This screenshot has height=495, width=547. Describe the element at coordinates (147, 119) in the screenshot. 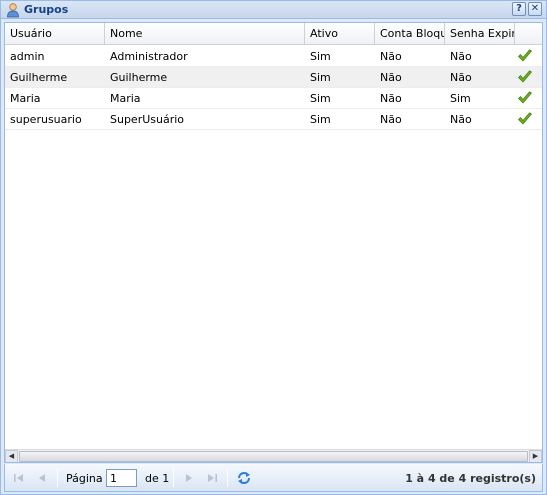

I see `cell-nome: SuperUsuário` at that location.